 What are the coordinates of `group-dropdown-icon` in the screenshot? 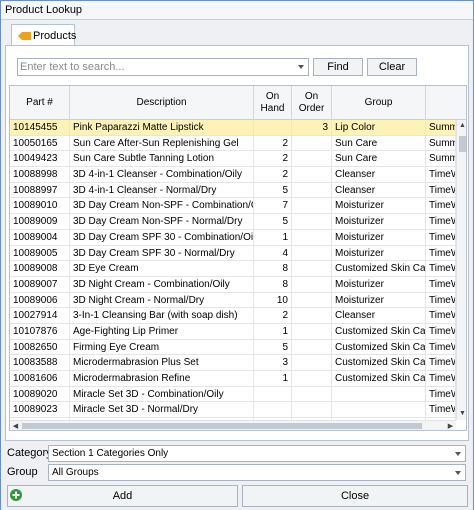 It's located at (458, 472).